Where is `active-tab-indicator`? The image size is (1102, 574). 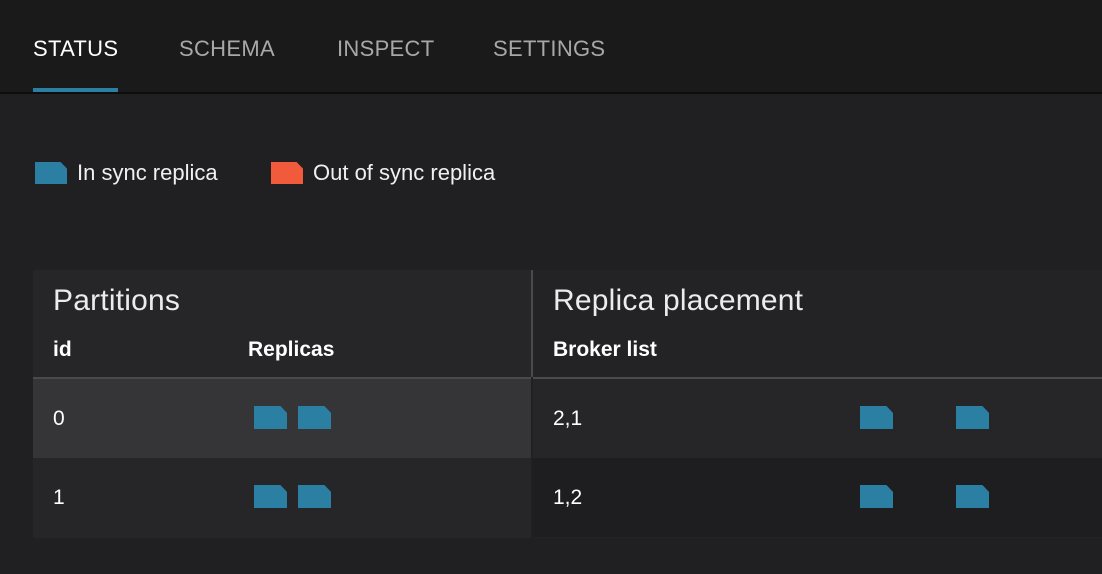
active-tab-indicator is located at coordinates (76, 90).